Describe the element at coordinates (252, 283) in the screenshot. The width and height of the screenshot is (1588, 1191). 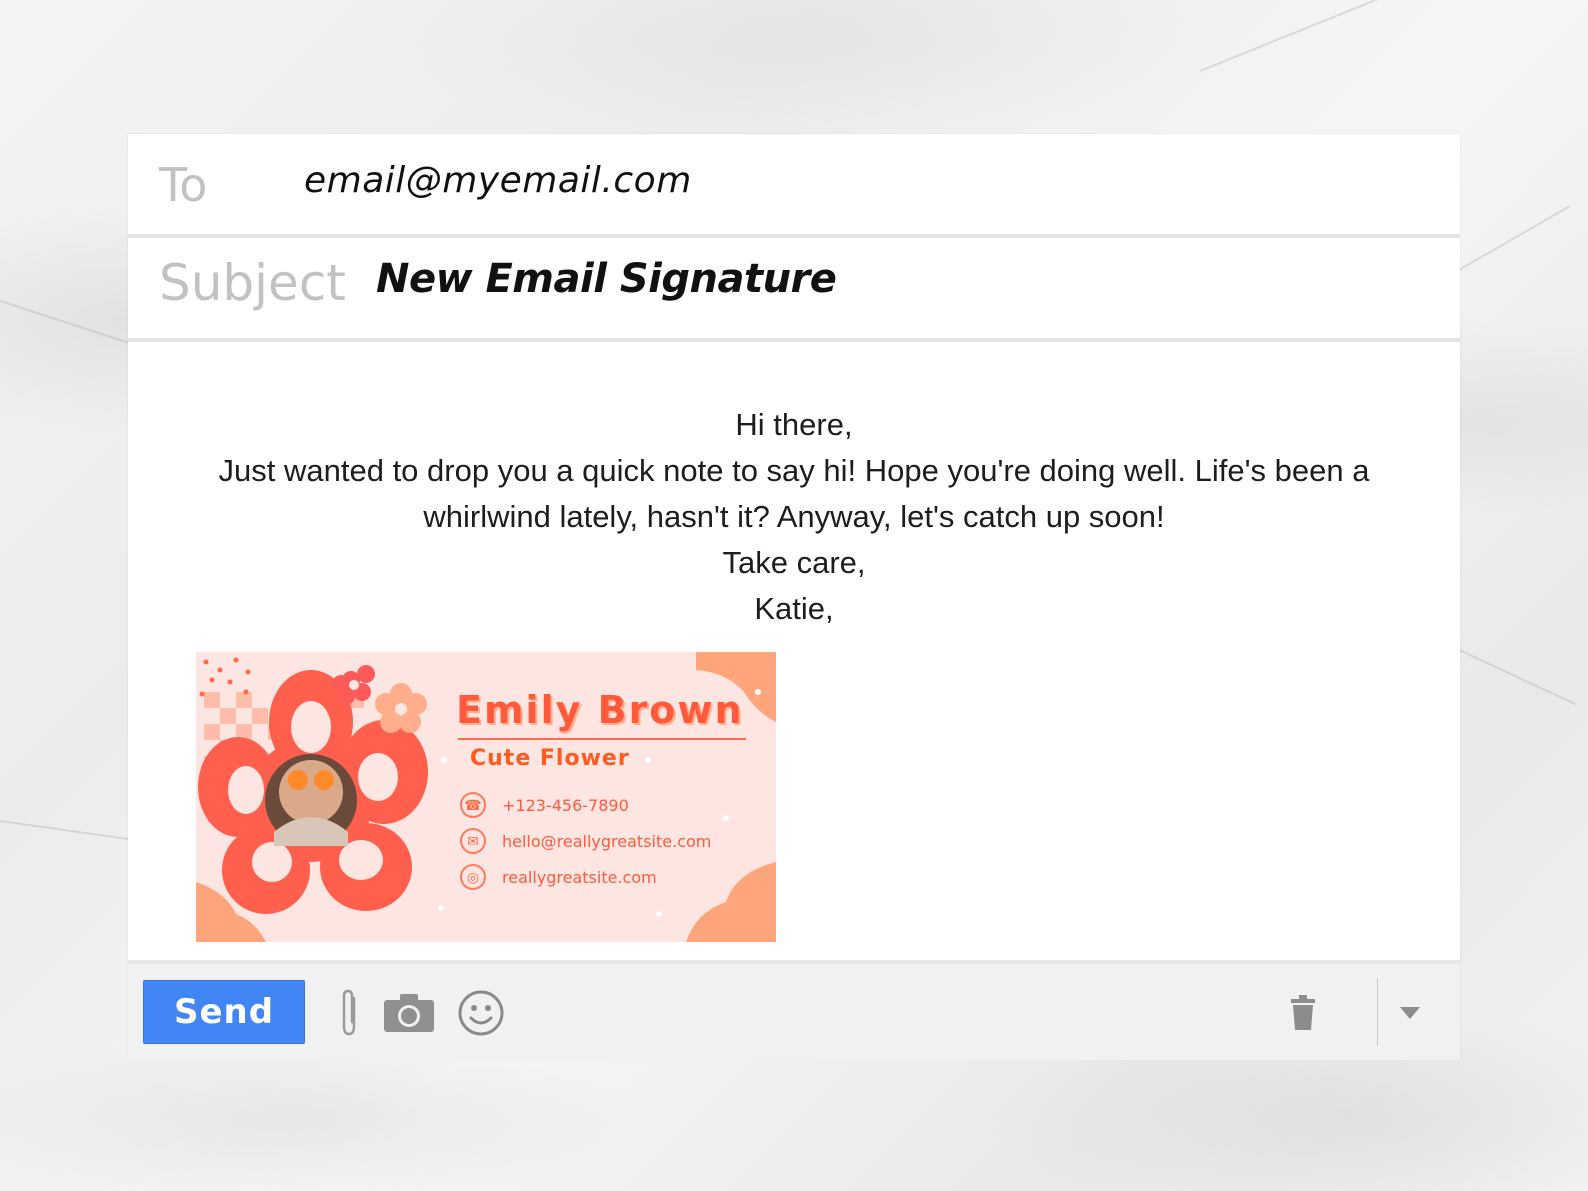
I see `subject-label: Subject` at that location.